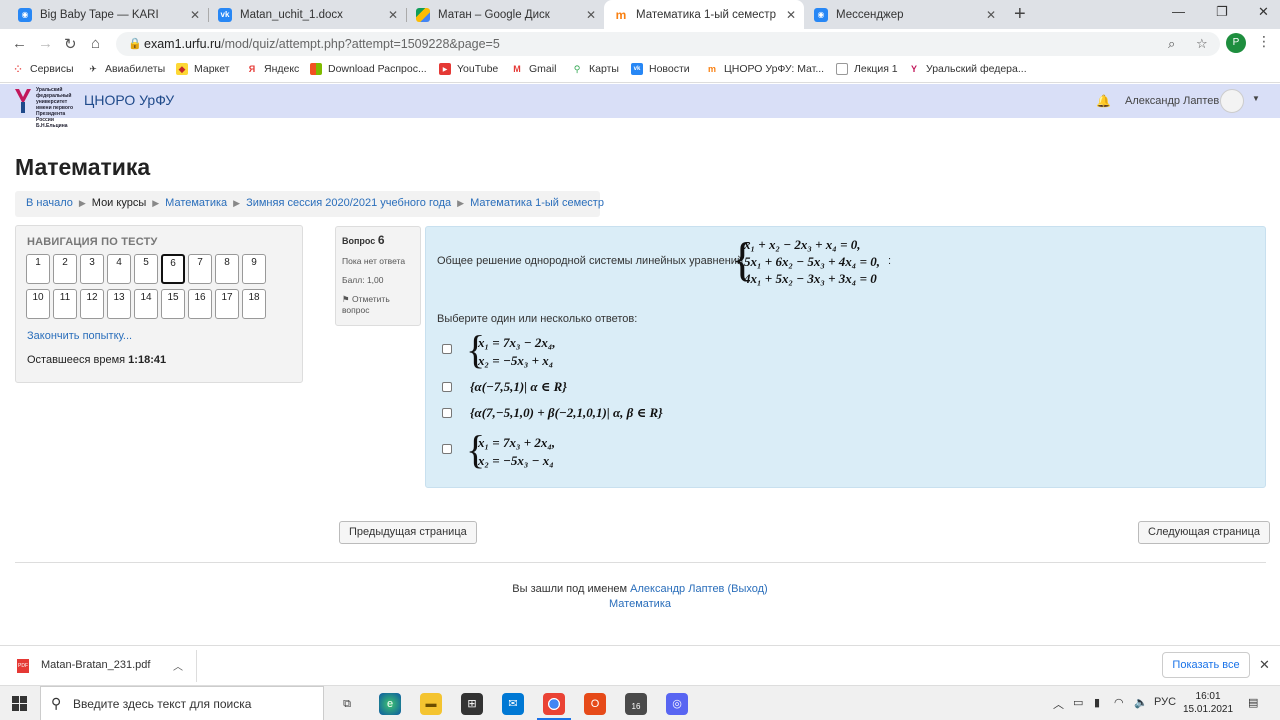  What do you see at coordinates (1178, 11) in the screenshot?
I see `minimize-icon: —` at bounding box center [1178, 11].